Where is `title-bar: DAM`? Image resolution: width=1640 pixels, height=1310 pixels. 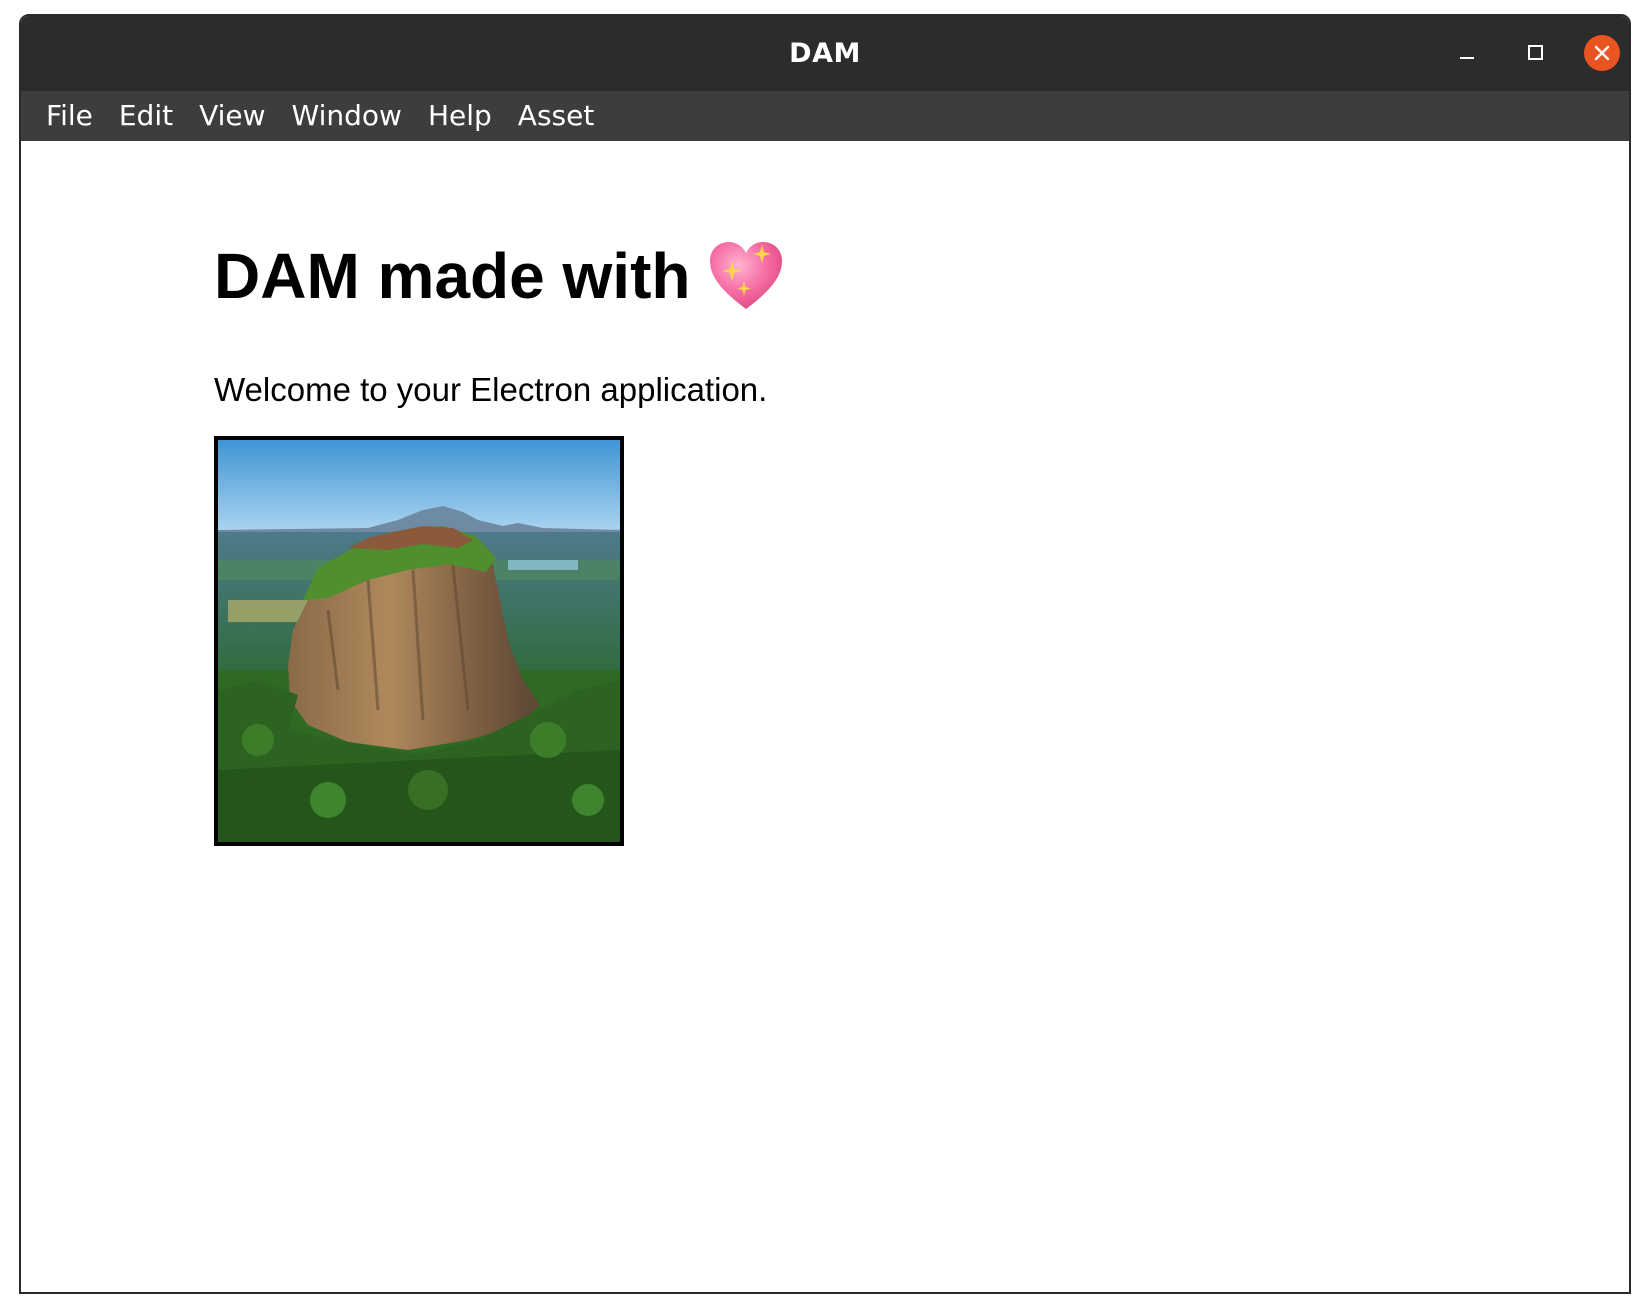
title-bar: DAM is located at coordinates (825, 53).